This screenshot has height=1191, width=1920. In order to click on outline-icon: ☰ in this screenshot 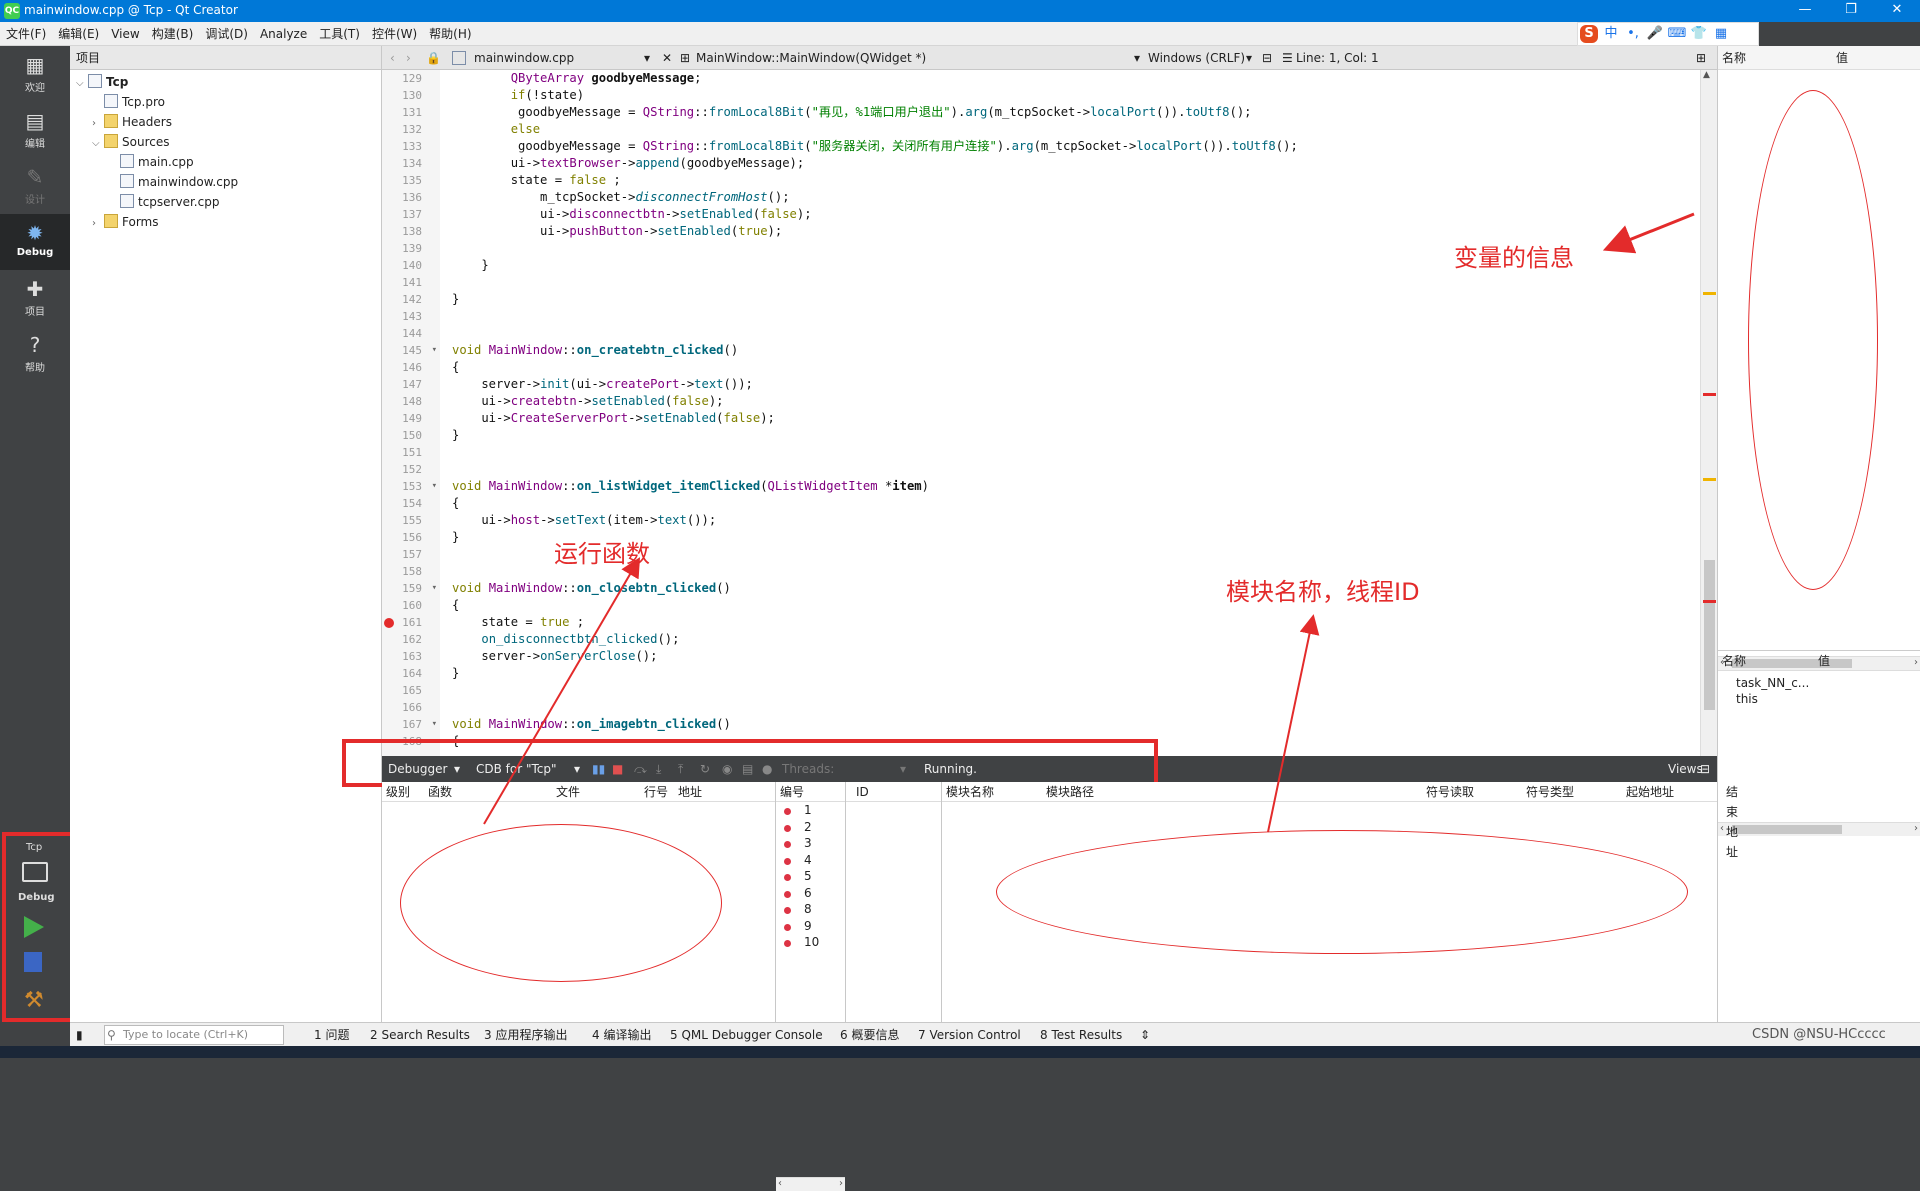, I will do `click(1287, 58)`.